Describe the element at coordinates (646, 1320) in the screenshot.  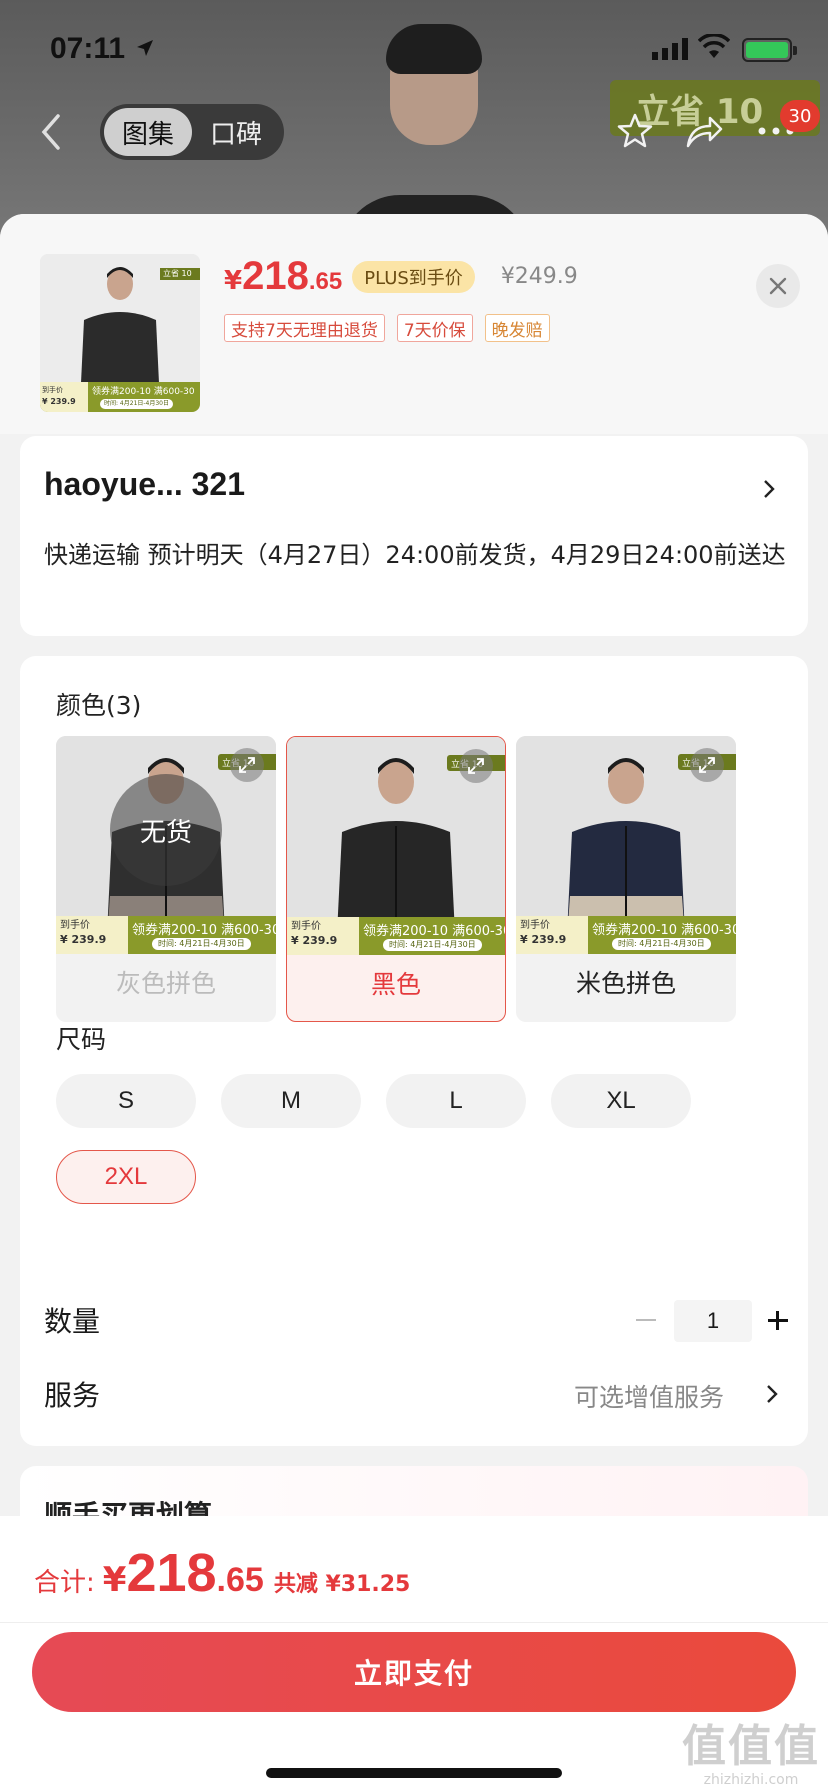
I see `decrement-button` at that location.